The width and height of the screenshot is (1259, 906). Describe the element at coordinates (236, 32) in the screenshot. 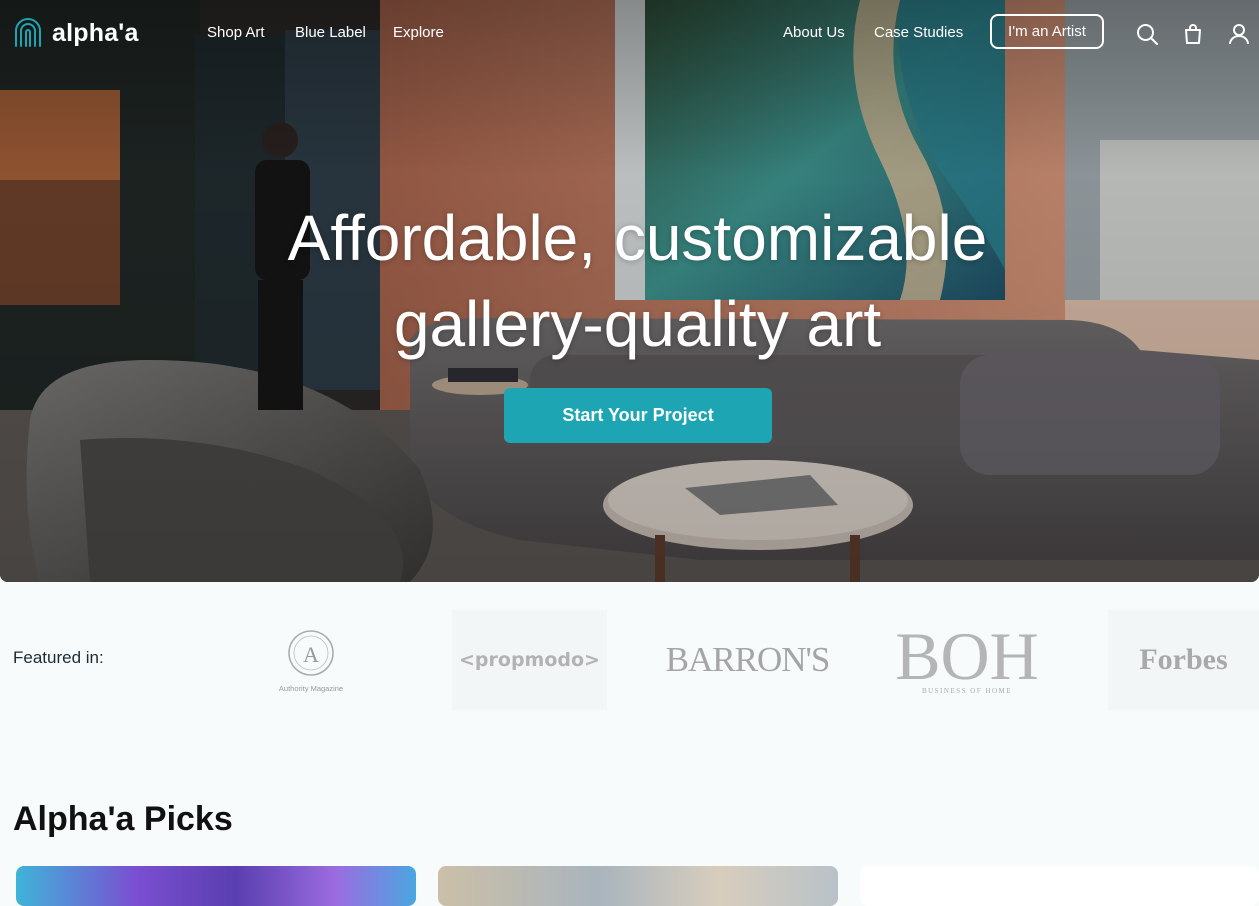

I see `nav-shop-art: Shop Art` at that location.